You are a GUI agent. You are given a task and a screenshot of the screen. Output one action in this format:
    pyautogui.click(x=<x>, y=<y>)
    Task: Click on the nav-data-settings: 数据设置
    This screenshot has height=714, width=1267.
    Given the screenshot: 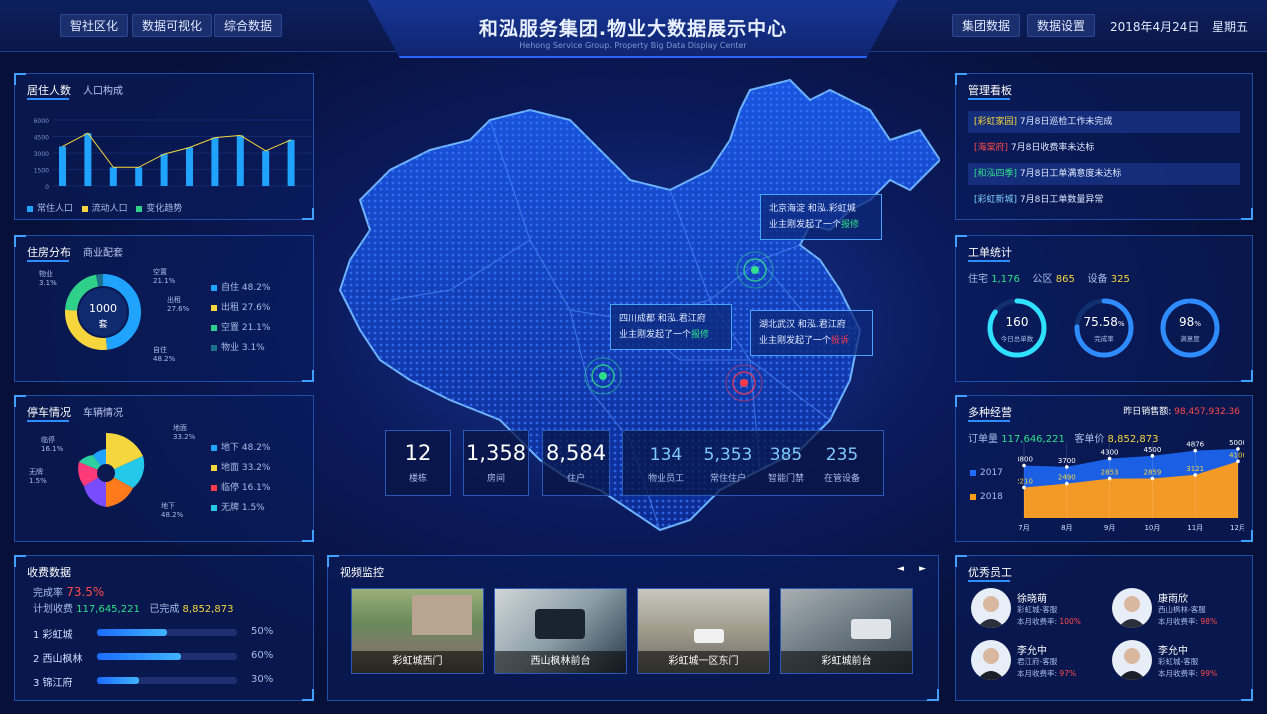 What is the action you would take?
    pyautogui.click(x=1061, y=25)
    